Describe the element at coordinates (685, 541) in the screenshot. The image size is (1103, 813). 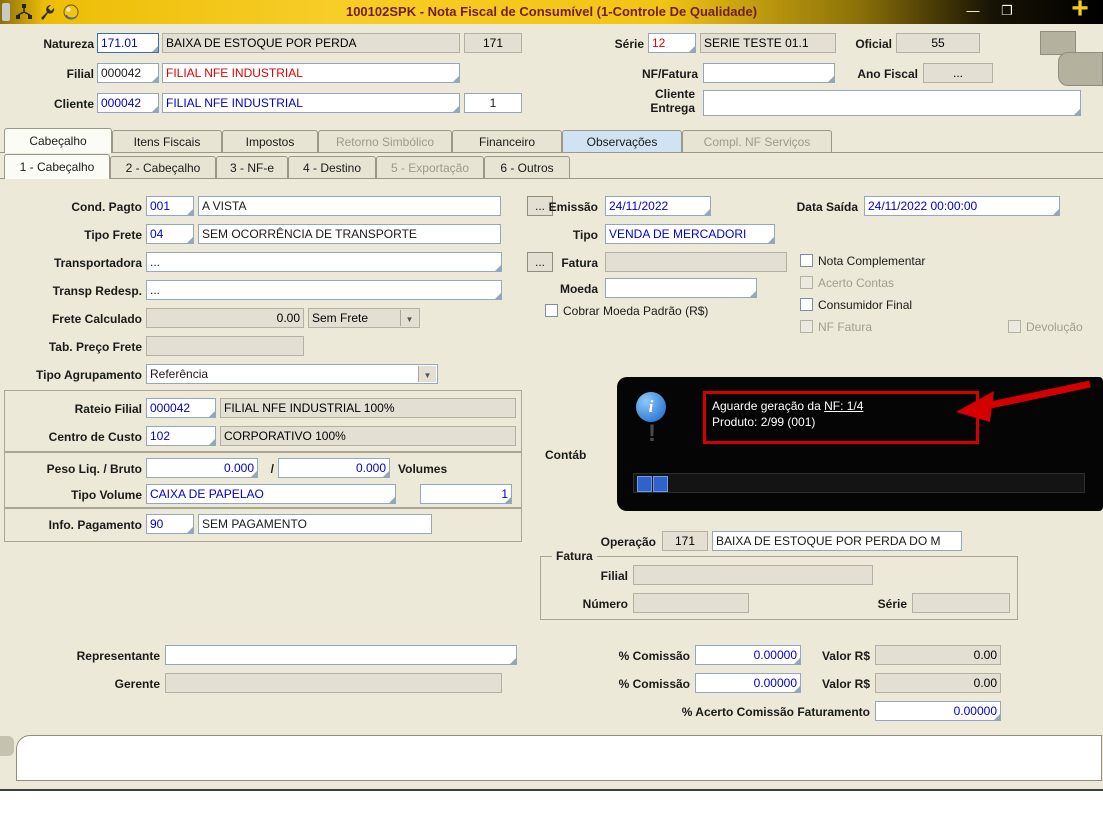
I see `operacao-code-field: 171` at that location.